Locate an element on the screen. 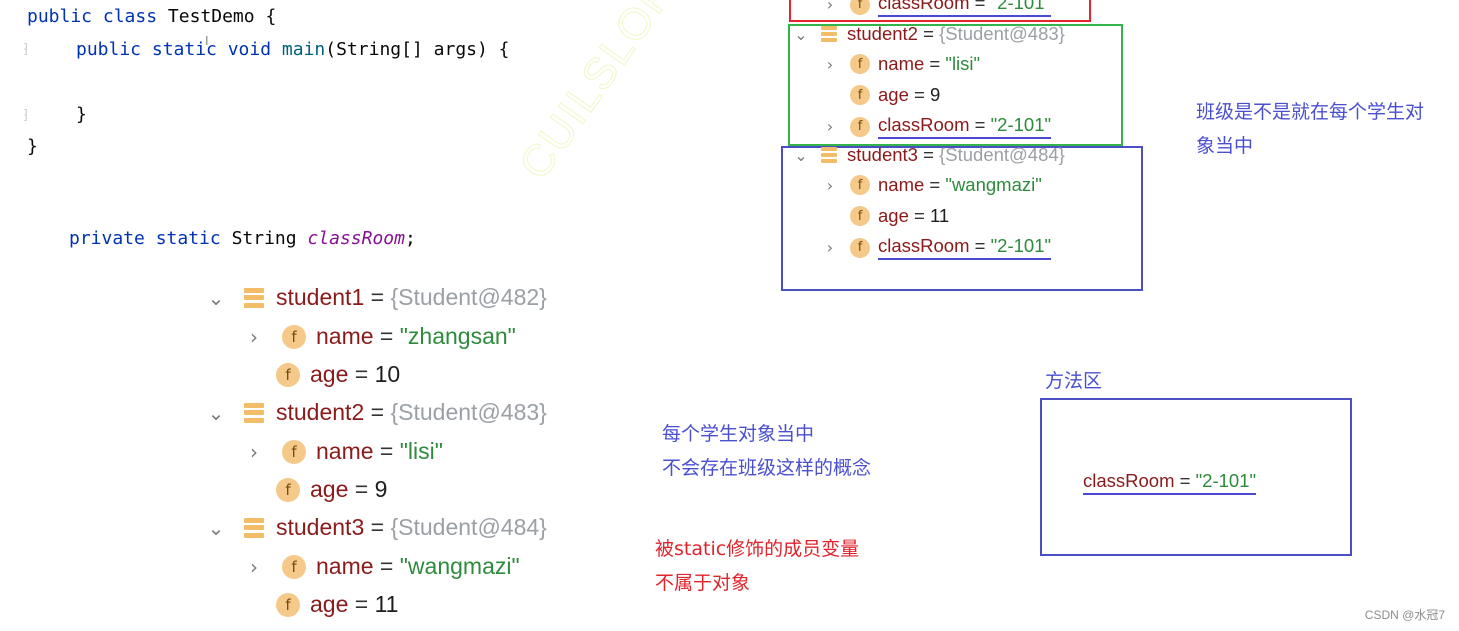 The height and width of the screenshot is (631, 1459). code-line-class-decl: public class TestDemo { is located at coordinates (151, 17).